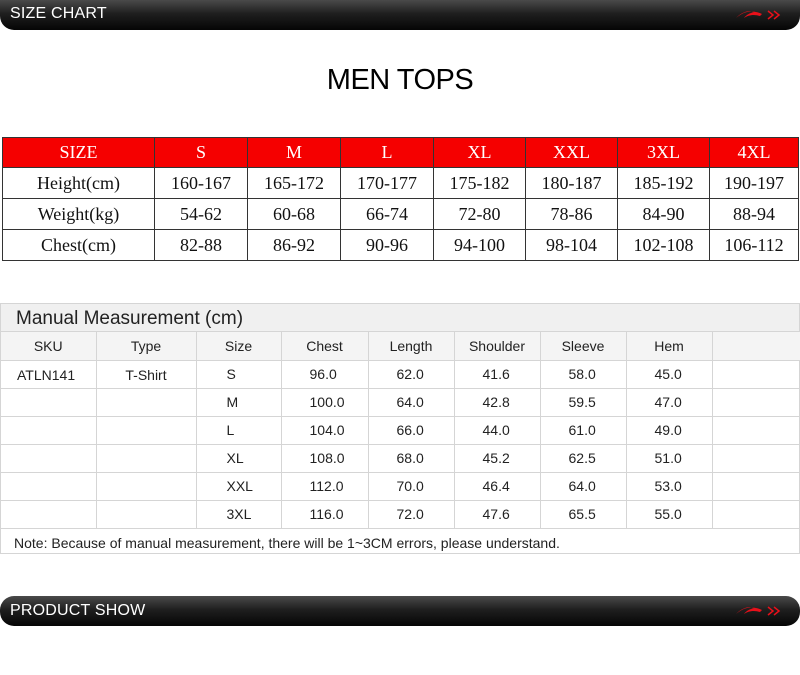 This screenshot has width=800, height=675. I want to click on product-show-banner: PRODUCT SHOW, so click(400, 611).